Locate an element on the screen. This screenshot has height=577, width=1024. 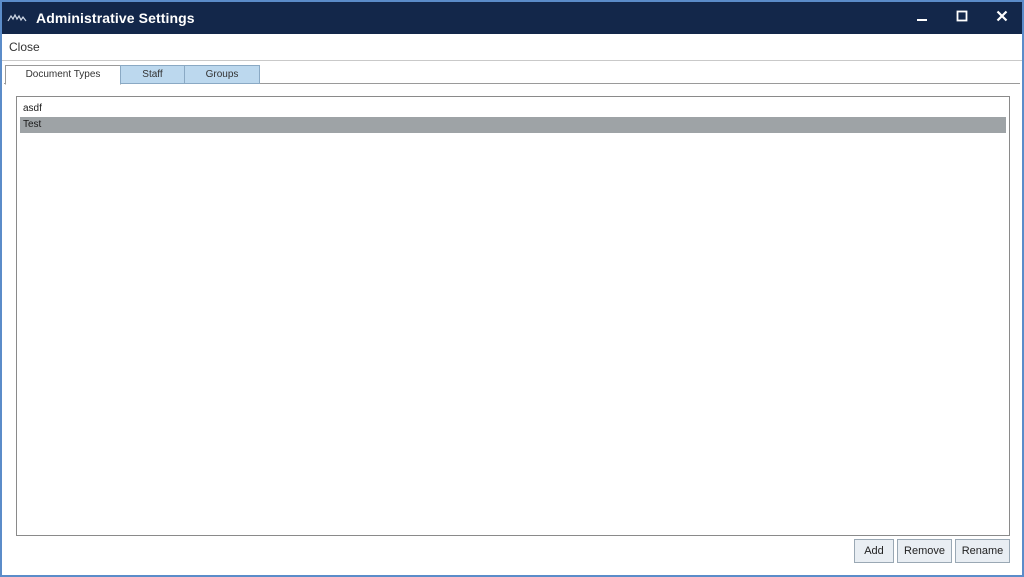
title-bar: Administrative Settings is located at coordinates (512, 18).